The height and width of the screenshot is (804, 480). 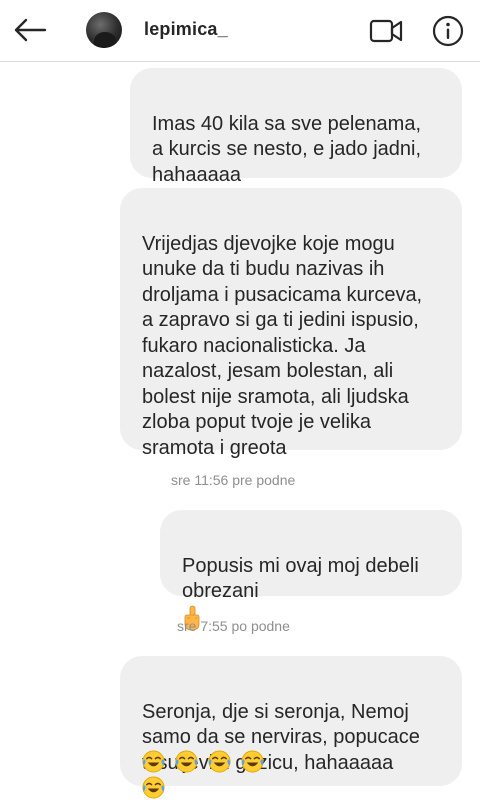 I want to click on back-button, so click(x=30, y=30).